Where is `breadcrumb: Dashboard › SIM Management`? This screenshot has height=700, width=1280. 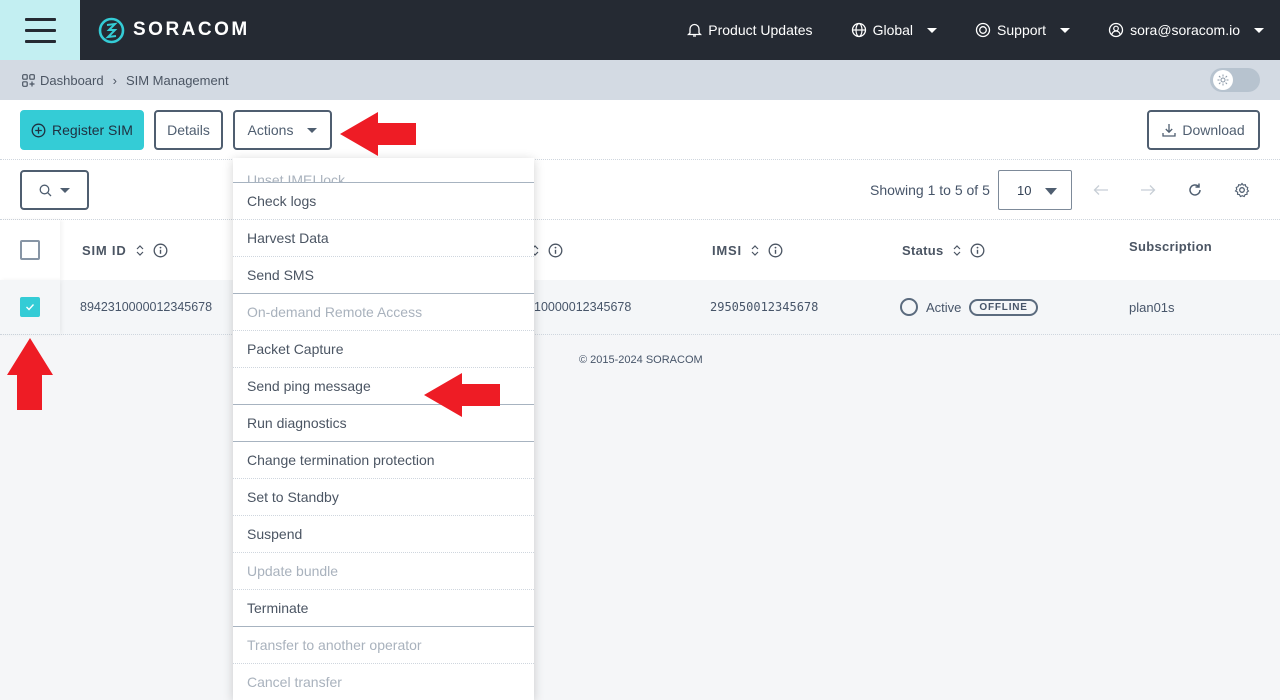 breadcrumb: Dashboard › SIM Management is located at coordinates (640, 80).